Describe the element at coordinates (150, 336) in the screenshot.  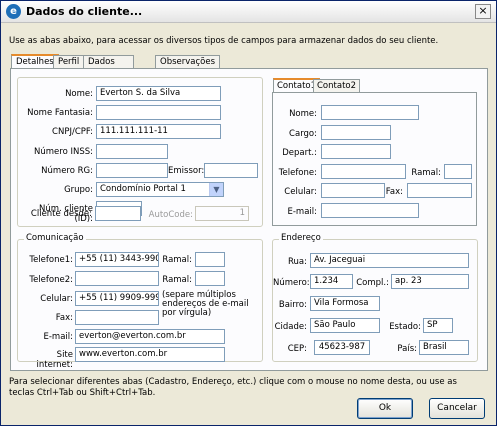
I see `email-input: everton@everton.com.br` at that location.